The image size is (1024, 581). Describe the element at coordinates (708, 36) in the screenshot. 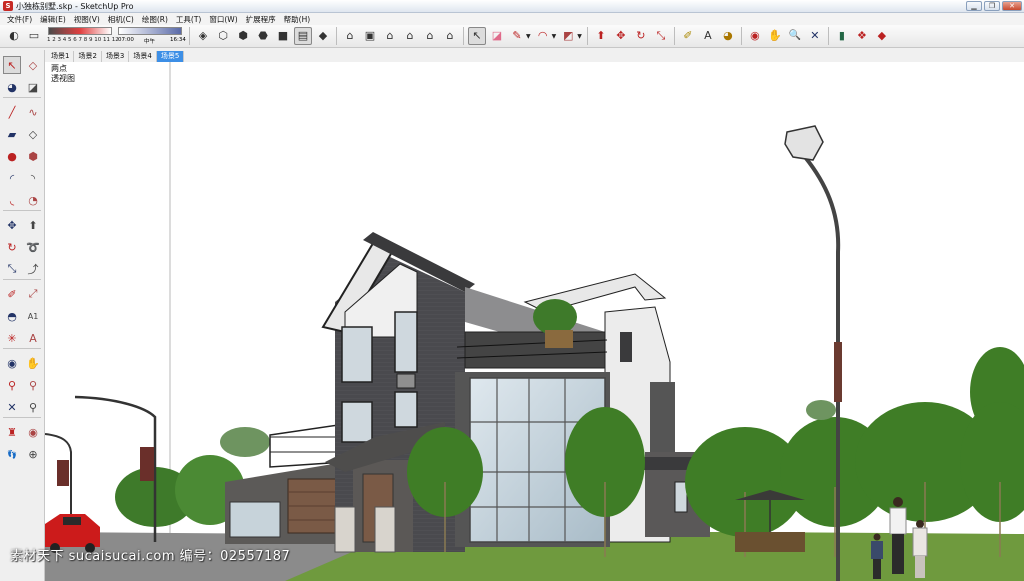

I see `text-icon: A` at that location.